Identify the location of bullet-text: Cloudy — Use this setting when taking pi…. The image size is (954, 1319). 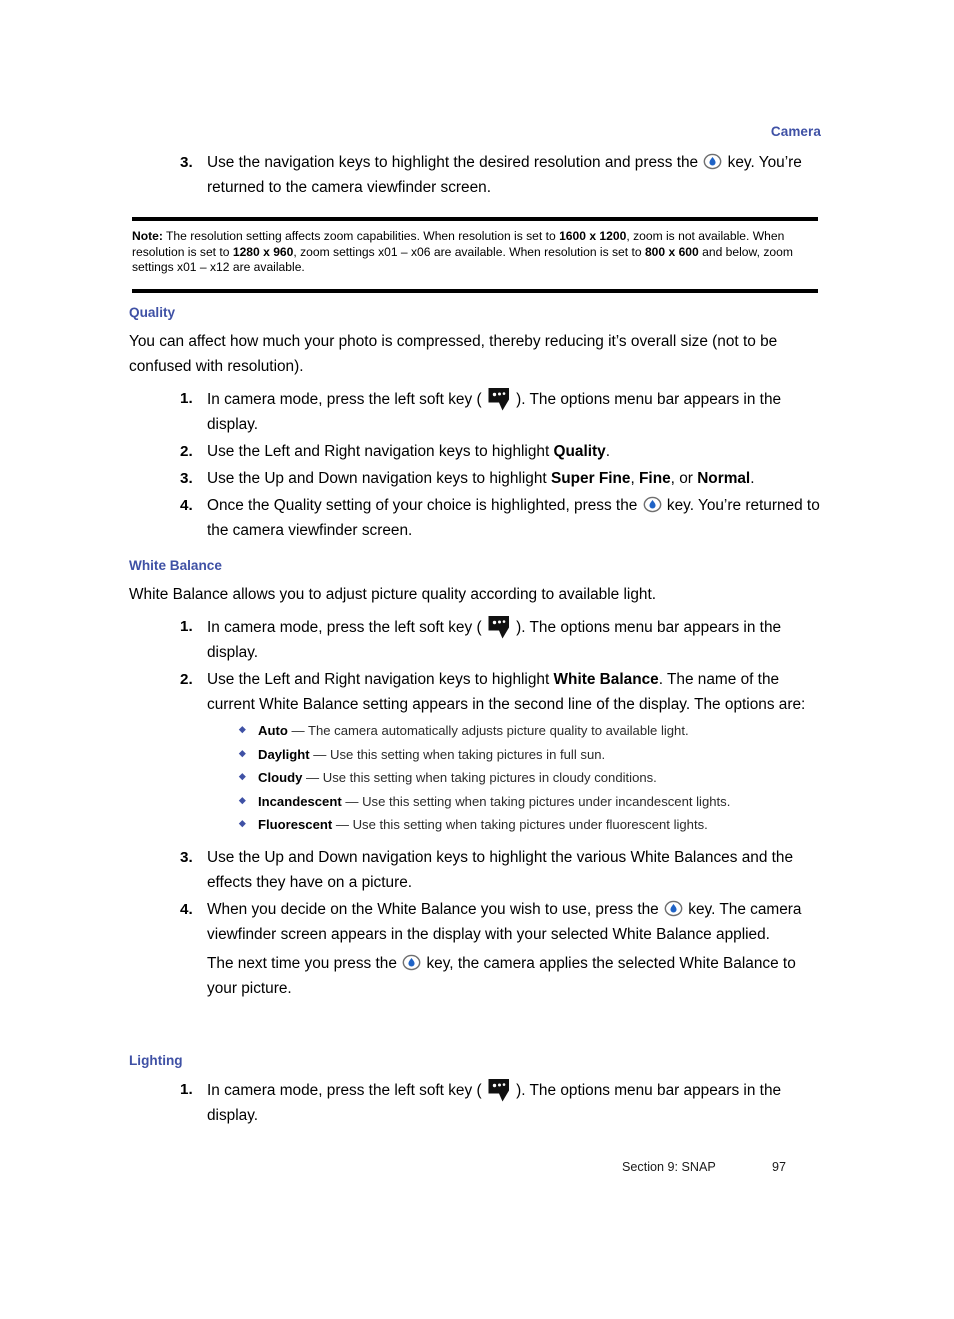
(457, 778).